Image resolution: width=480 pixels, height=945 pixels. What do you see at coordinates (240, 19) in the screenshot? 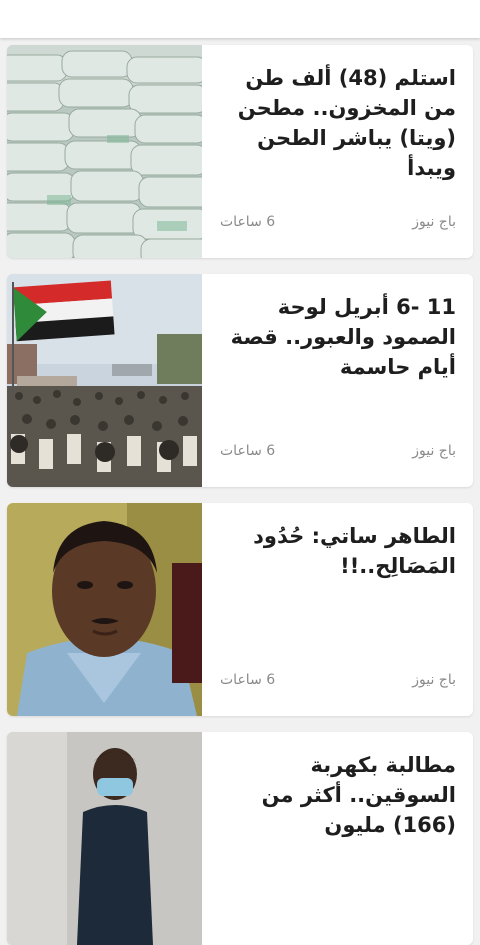
I see `top-app-bar` at bounding box center [240, 19].